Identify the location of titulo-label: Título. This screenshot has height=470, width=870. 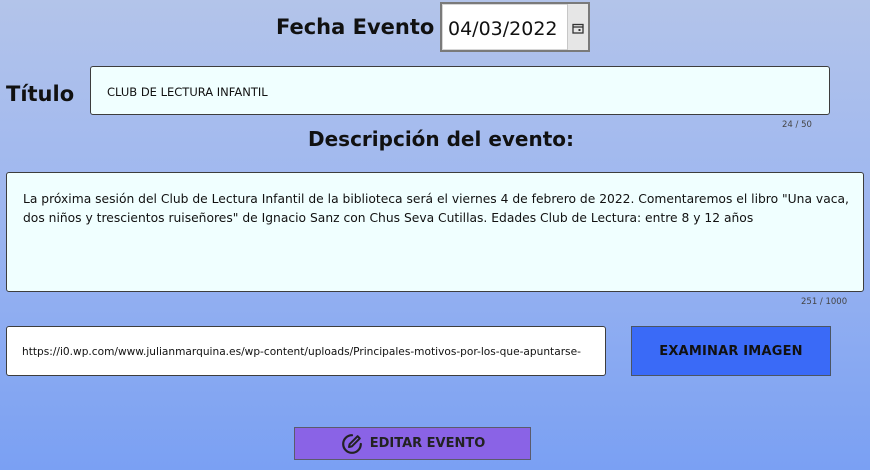
(40, 94).